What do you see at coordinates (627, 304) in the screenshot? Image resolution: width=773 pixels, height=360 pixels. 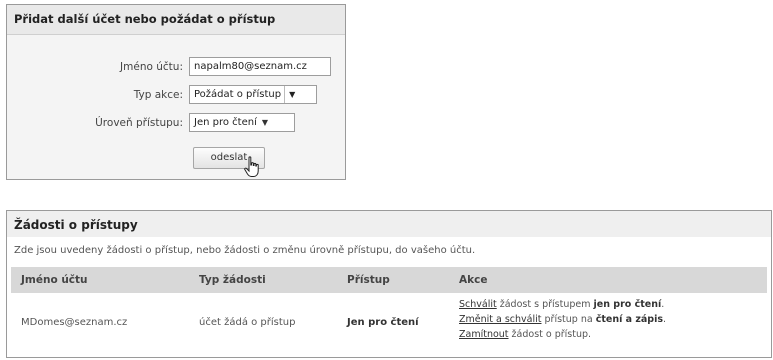 I see `approve-access-level: jen pro čtení` at bounding box center [627, 304].